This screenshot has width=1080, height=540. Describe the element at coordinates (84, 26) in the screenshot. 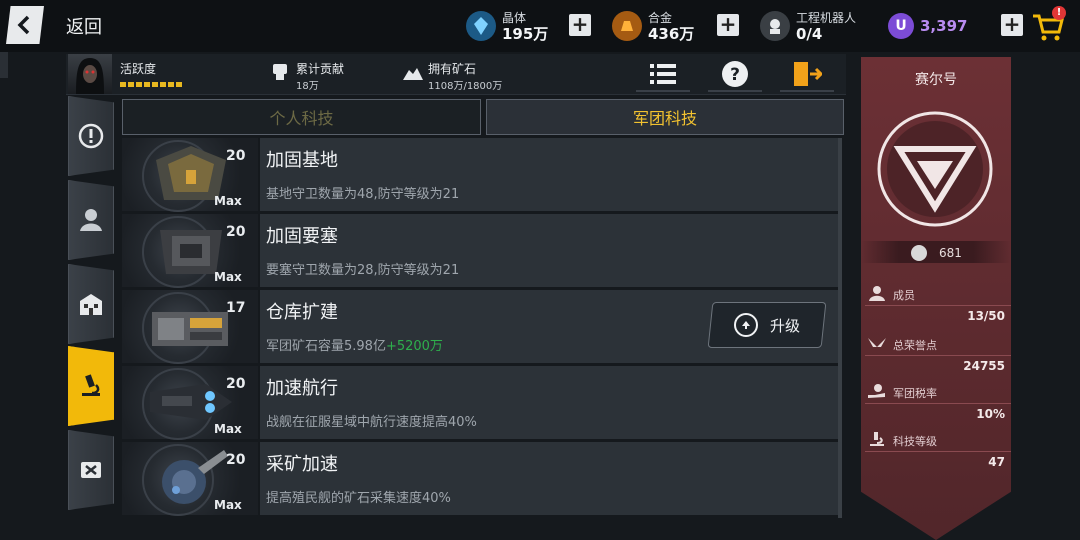

I see `back-label: 返回` at that location.